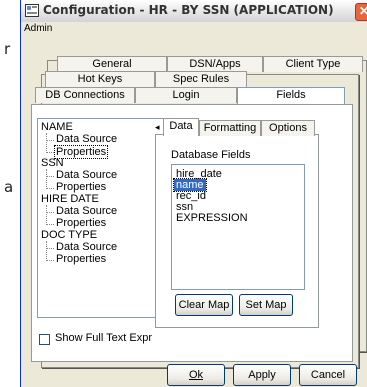 The width and height of the screenshot is (367, 387). I want to click on subtab-label: Options, so click(288, 128).